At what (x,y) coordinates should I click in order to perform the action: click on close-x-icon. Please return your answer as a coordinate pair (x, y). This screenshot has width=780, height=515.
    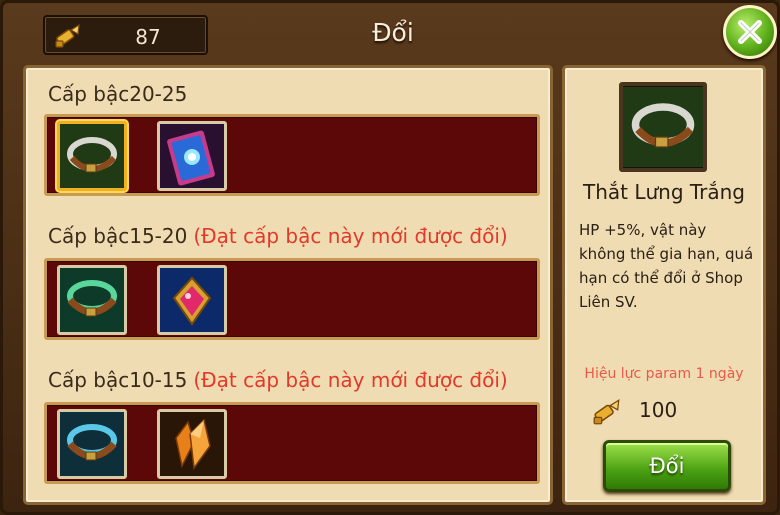
    Looking at the image, I should click on (750, 32).